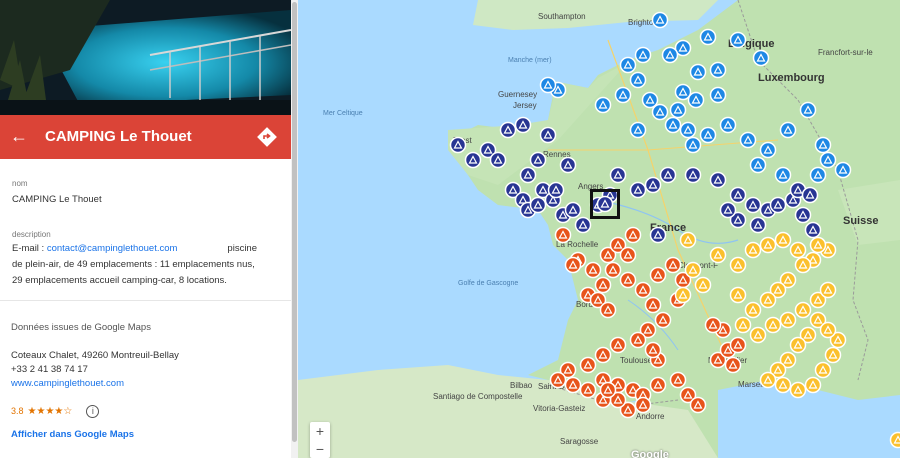  What do you see at coordinates (267, 137) in the screenshot?
I see `directions-icon` at bounding box center [267, 137].